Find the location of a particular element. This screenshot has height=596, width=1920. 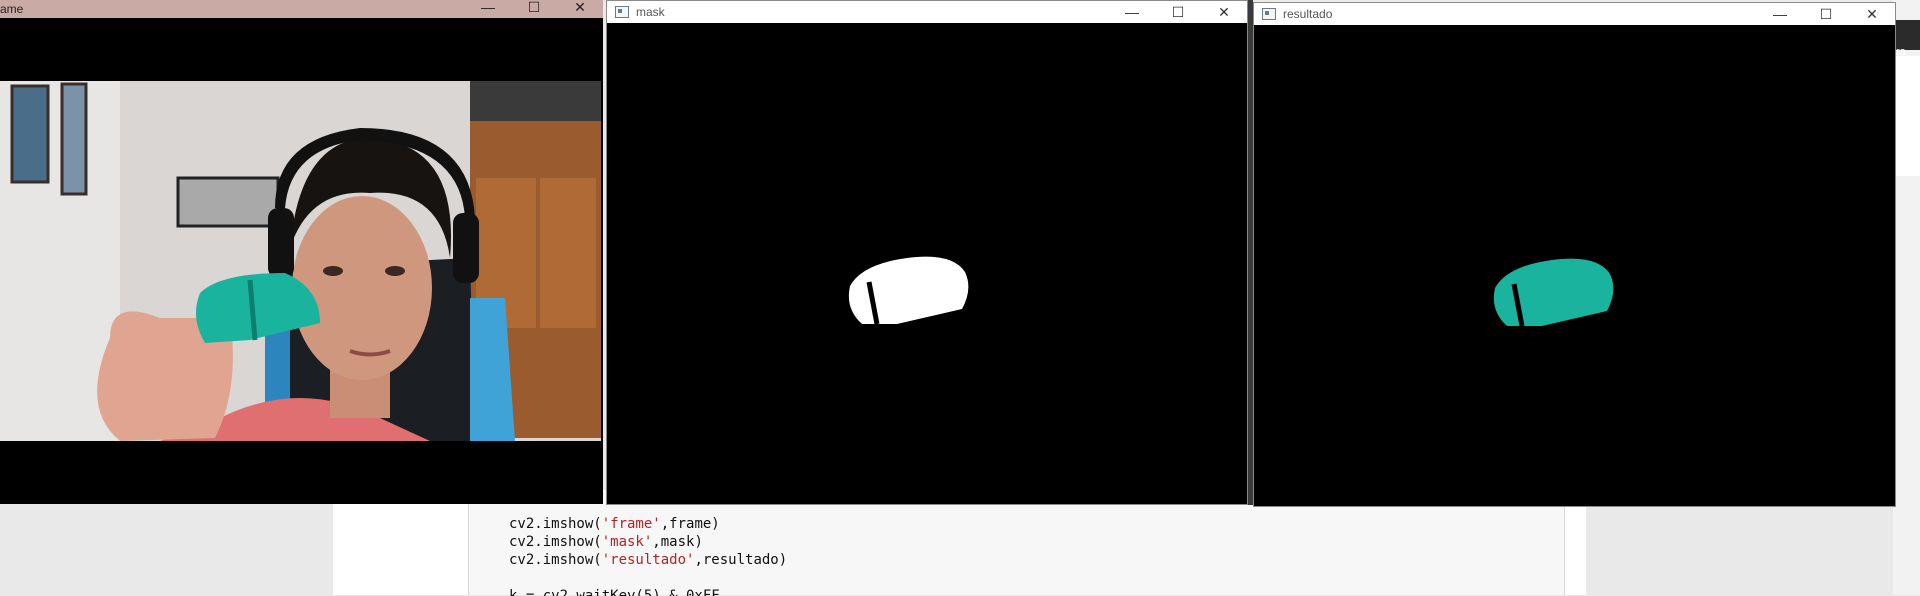

code-line-2: cv2.imshow('mask',mask) is located at coordinates (606, 542).